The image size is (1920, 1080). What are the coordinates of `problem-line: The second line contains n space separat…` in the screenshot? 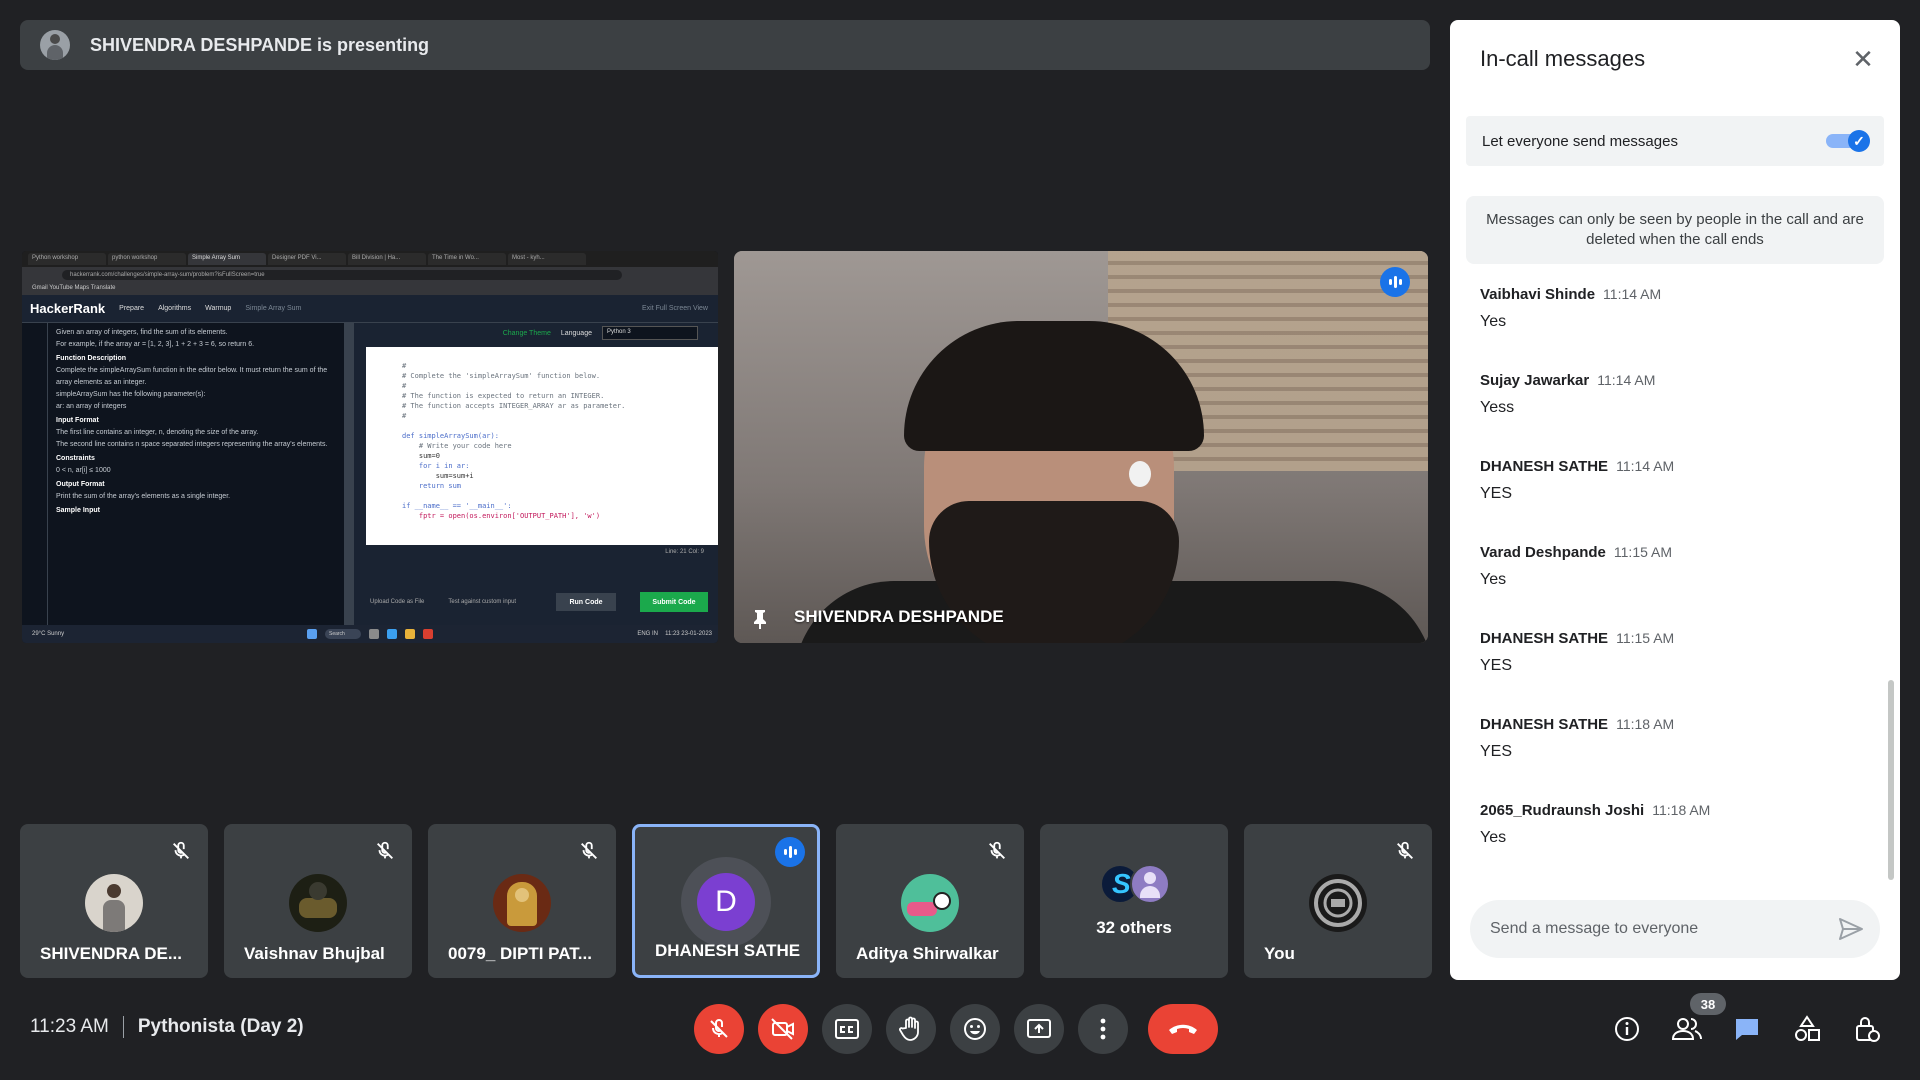 It's located at (192, 444).